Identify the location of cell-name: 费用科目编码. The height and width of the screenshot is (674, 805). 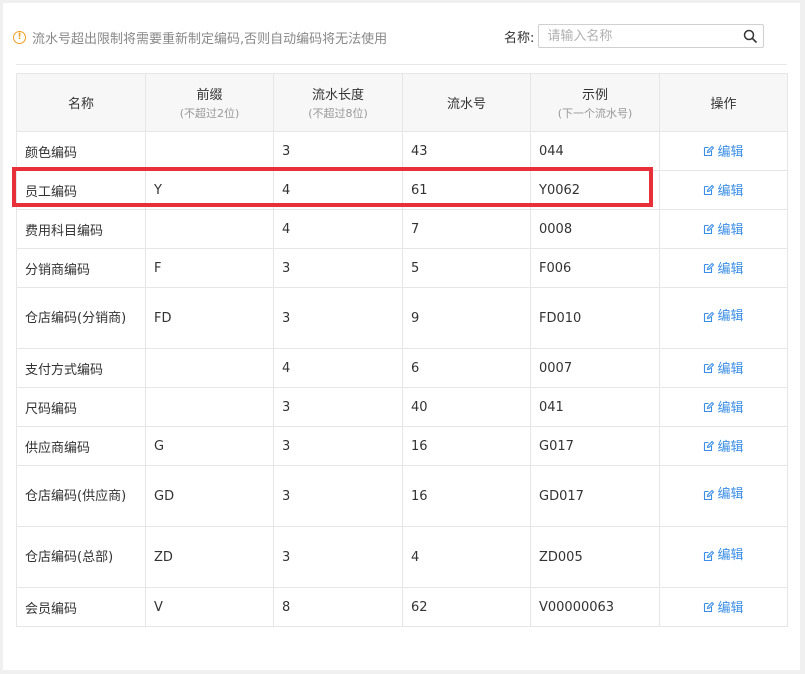
(81, 229).